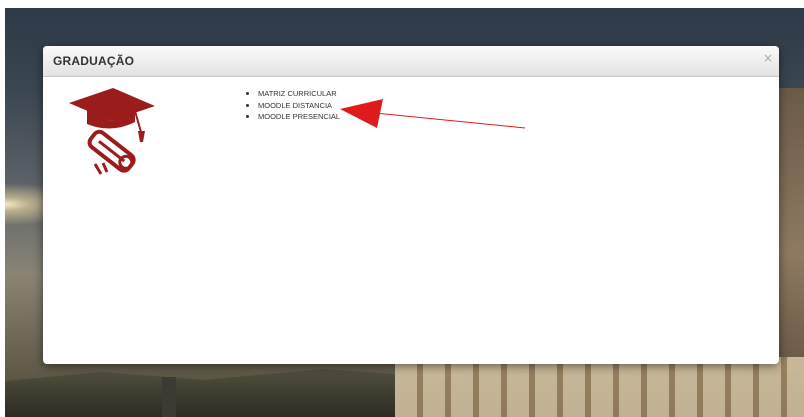 Image resolution: width=804 pixels, height=417 pixels. I want to click on link-matriz-curricular: MATRIZ CURRICULAR, so click(297, 93).